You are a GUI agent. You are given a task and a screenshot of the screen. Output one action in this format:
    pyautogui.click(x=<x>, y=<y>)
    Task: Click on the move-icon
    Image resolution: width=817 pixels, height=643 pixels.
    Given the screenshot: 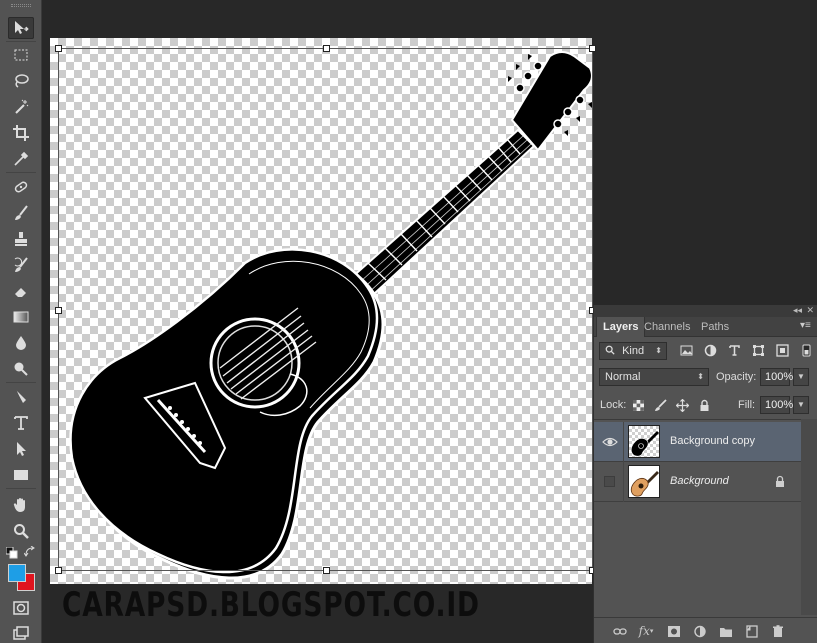 What is the action you would take?
    pyautogui.click(x=22, y=27)
    